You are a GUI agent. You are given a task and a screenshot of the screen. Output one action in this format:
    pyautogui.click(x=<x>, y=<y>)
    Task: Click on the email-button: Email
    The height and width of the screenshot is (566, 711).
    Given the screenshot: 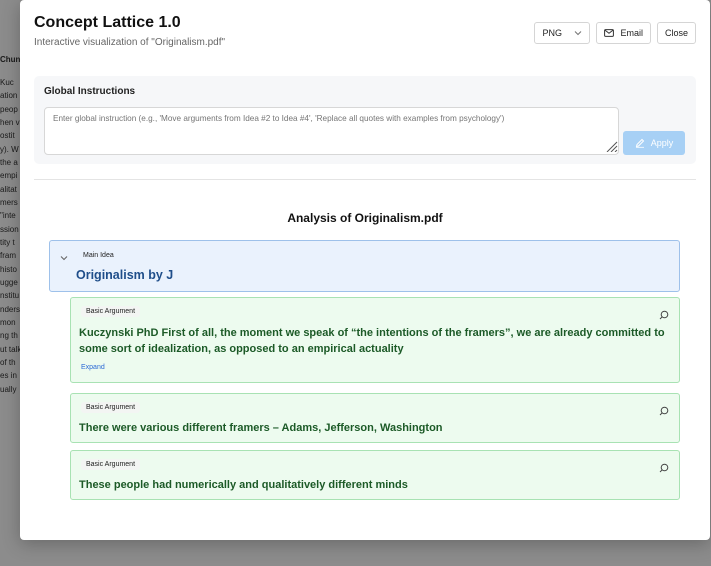 What is the action you would take?
    pyautogui.click(x=623, y=33)
    